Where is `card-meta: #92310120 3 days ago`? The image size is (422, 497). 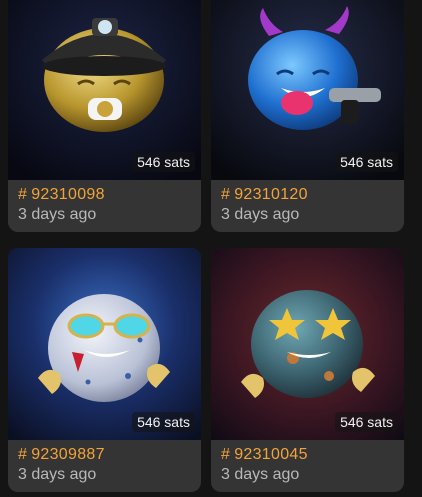 card-meta: #92310120 3 days ago is located at coordinates (307, 202).